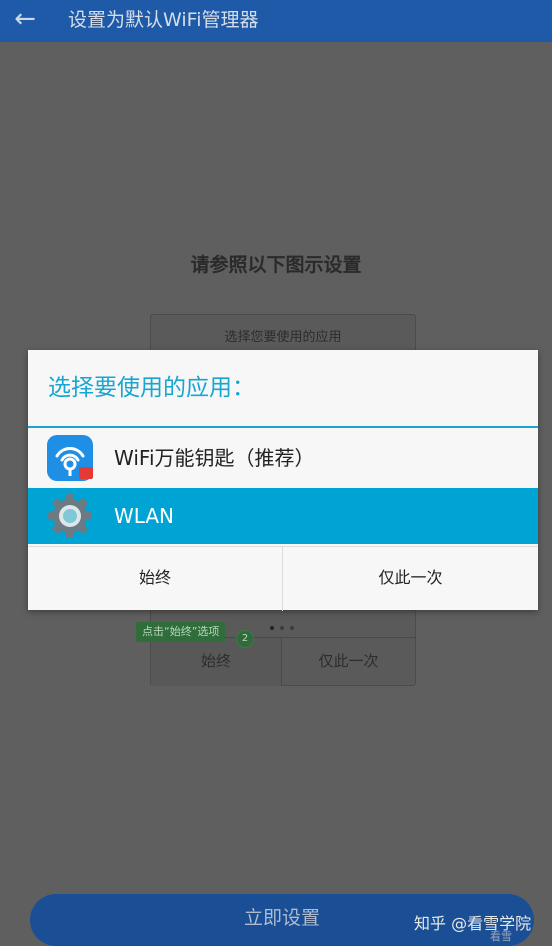 This screenshot has width=552, height=946. I want to click on app-bar: ← 设置为默认WiFi管理器, so click(276, 21).